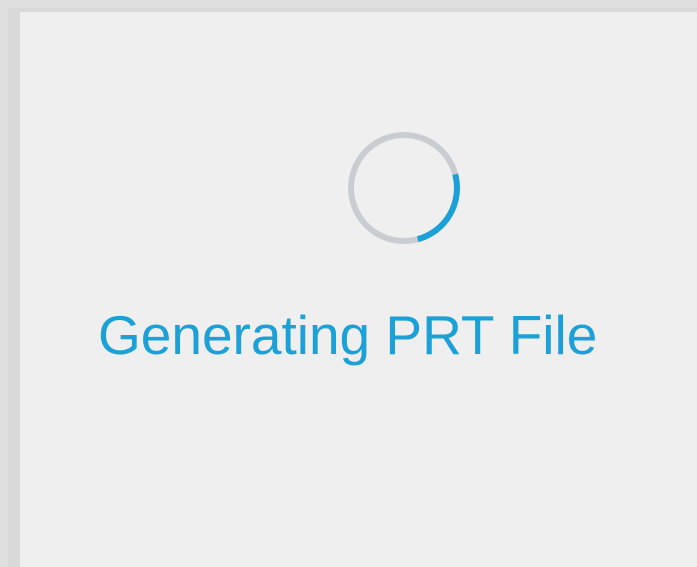 This screenshot has height=567, width=697. Describe the element at coordinates (404, 188) in the screenshot. I see `loading-spinner-icon` at that location.